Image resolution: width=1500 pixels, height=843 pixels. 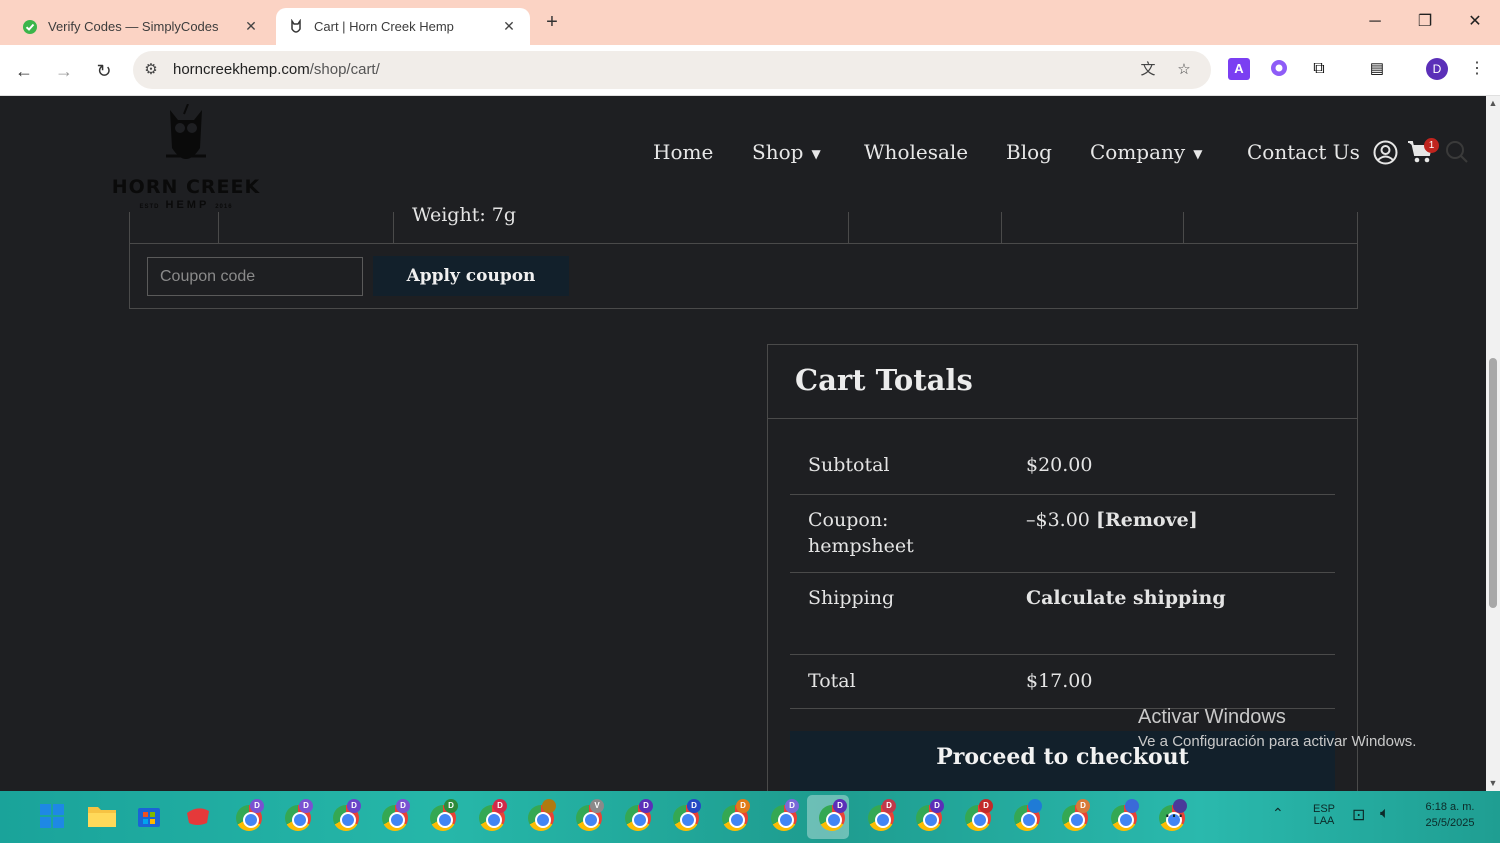 I want to click on remove-coupon-link: [Remove], so click(x=1147, y=520).